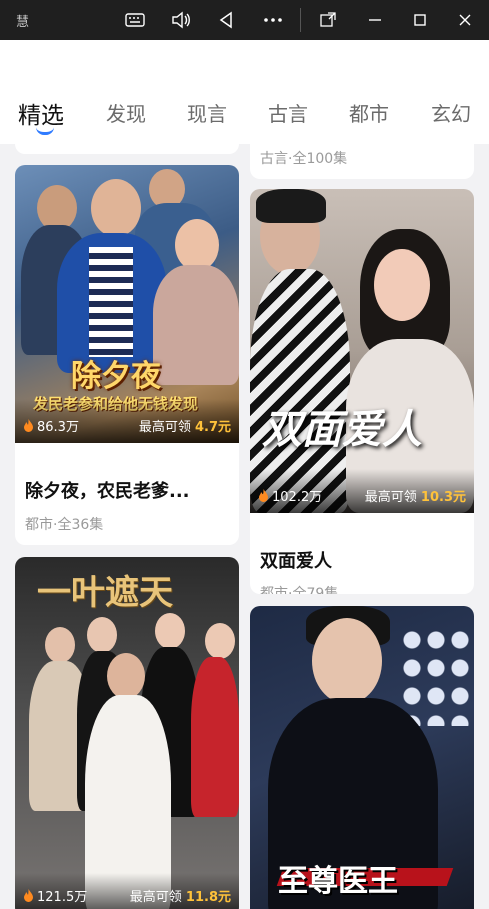 This screenshot has height=909, width=489. Describe the element at coordinates (127, 304) in the screenshot. I see `drama-poster: 除夕夜 发民老参和给他无钱发现 86.3万 最高可领 4.7元` at that location.